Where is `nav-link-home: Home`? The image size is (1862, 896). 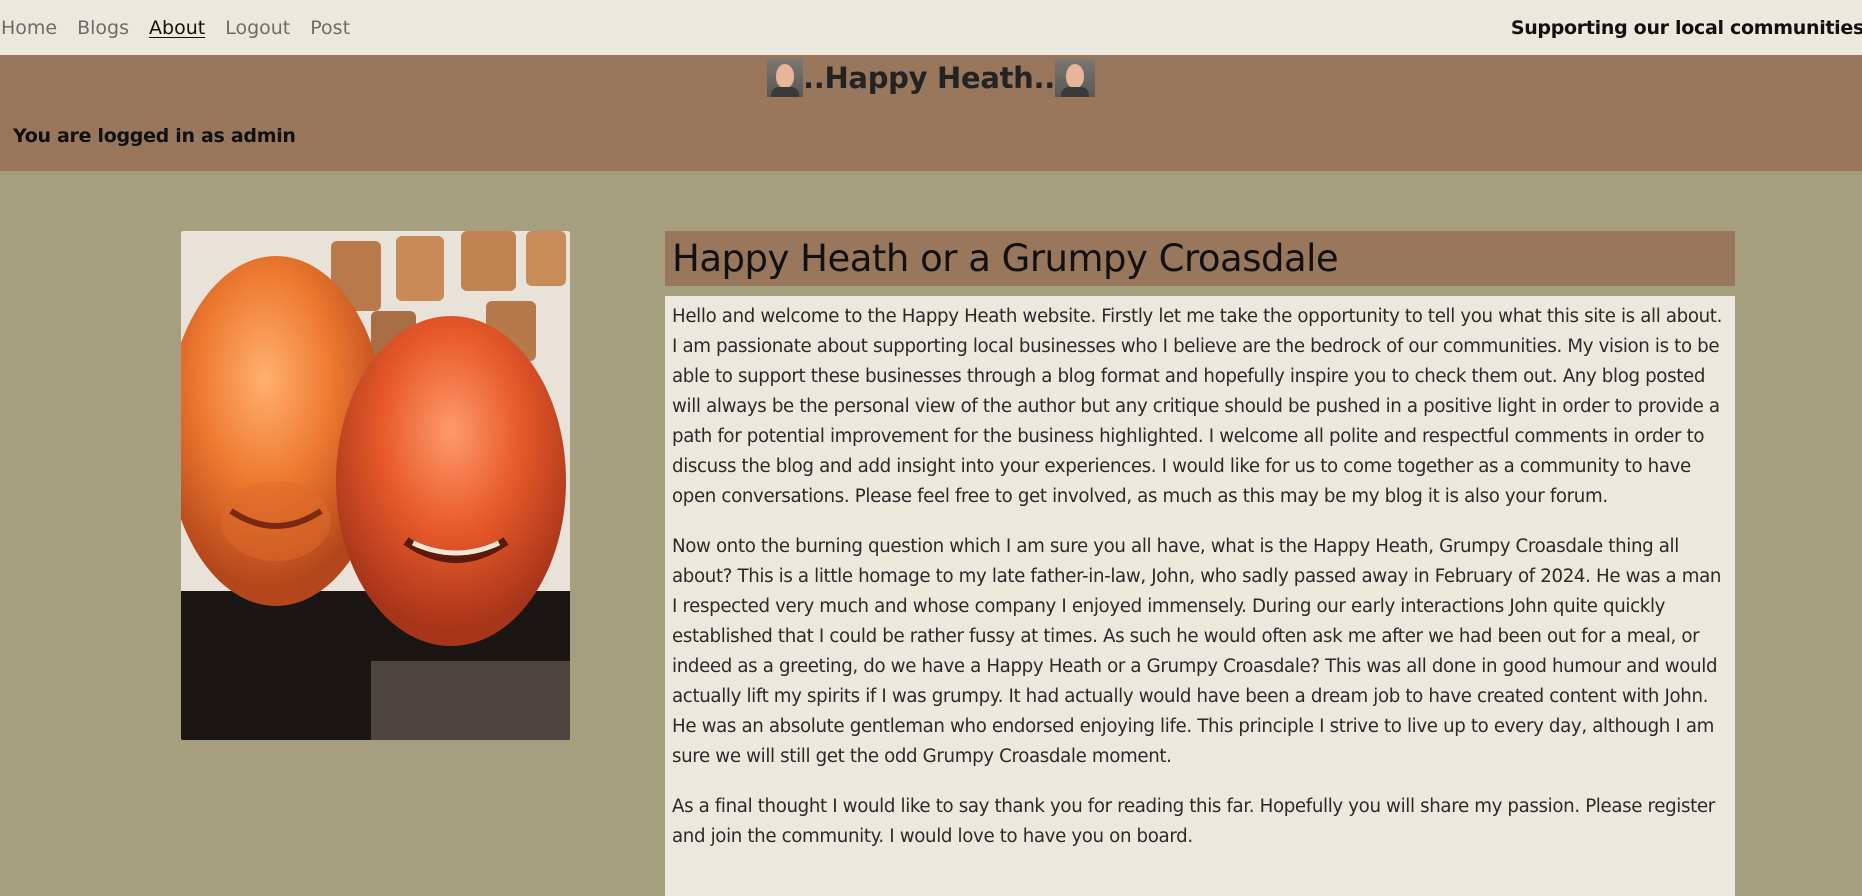 nav-link-home: Home is located at coordinates (29, 28).